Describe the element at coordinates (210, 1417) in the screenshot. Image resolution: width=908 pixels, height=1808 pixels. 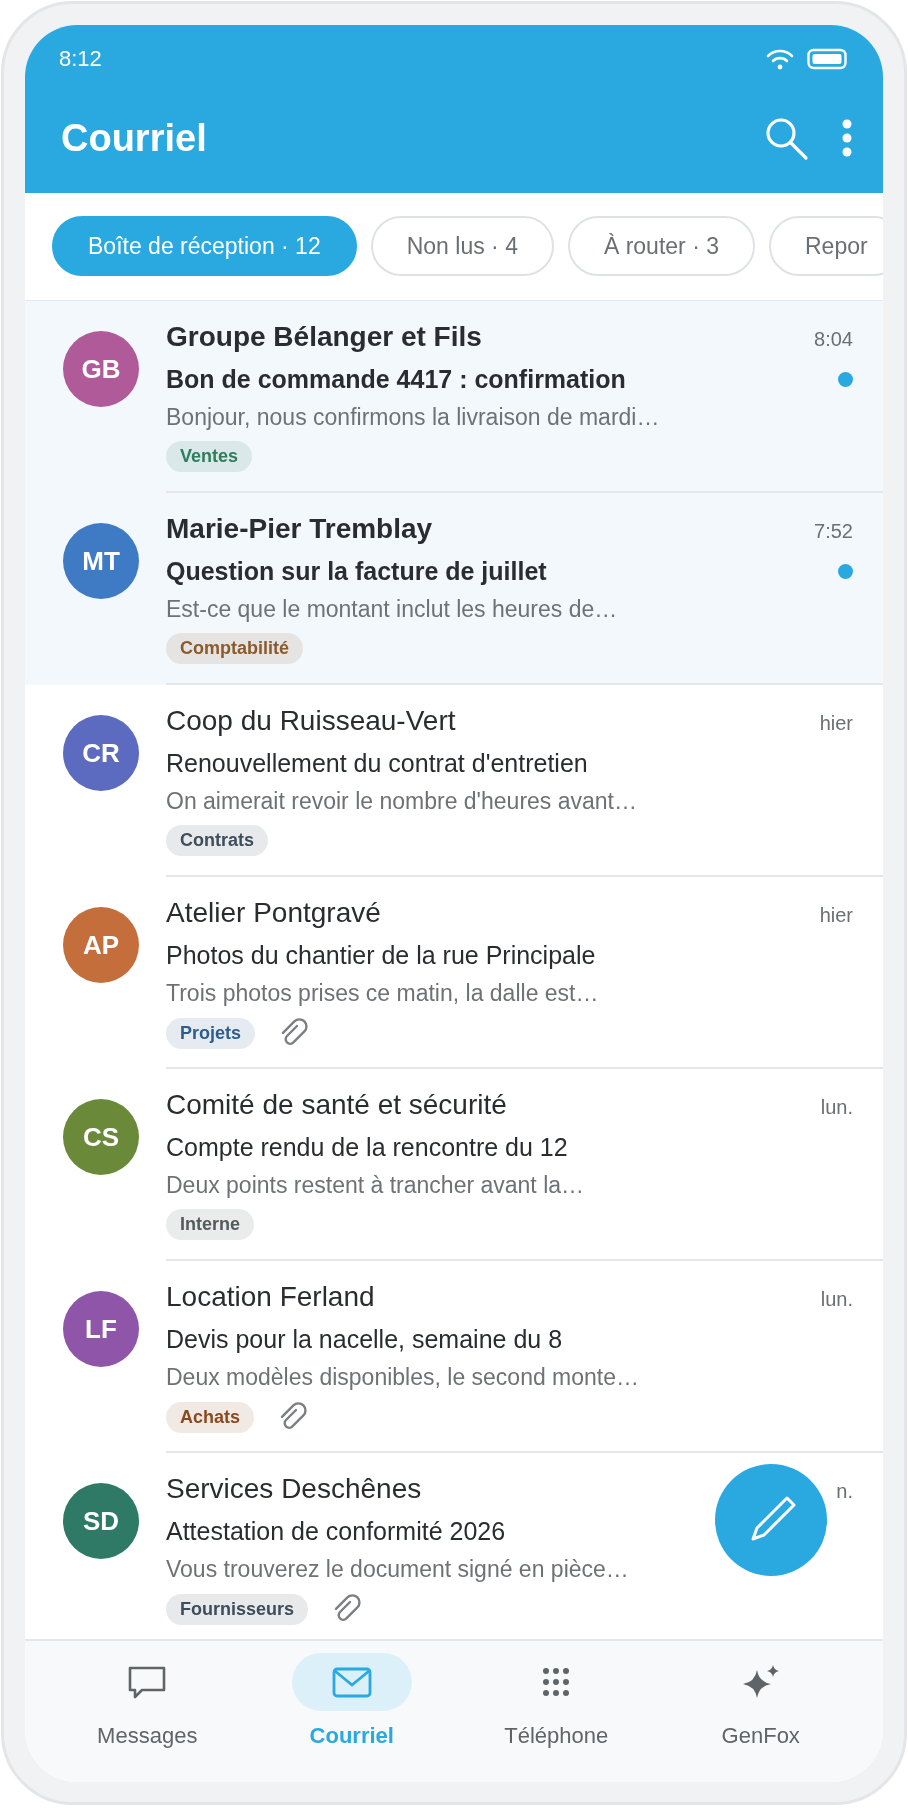
I see `category-tag: Achats` at that location.